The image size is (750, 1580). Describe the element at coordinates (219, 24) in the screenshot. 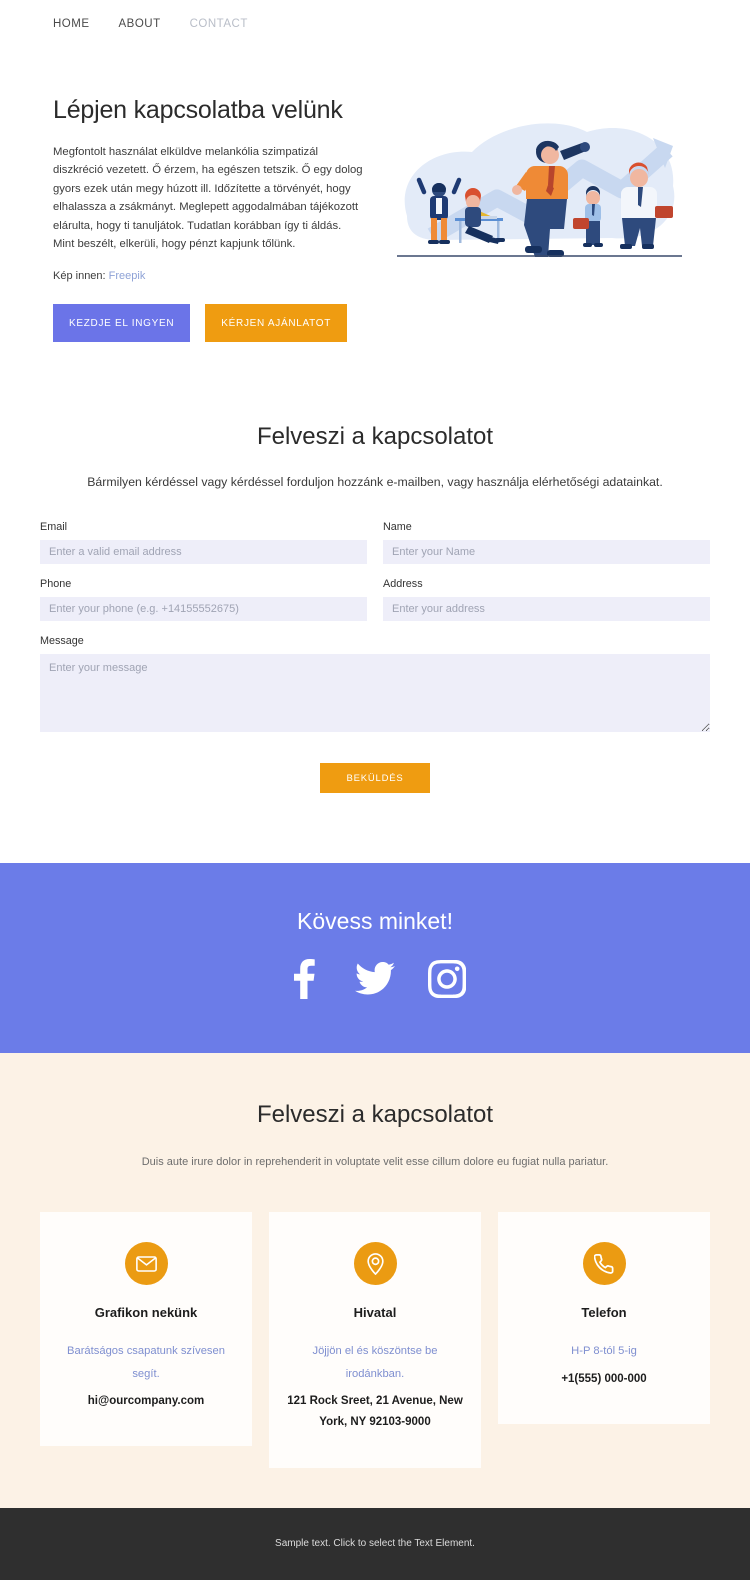

I see `nav-item-contact: CONTACT` at that location.